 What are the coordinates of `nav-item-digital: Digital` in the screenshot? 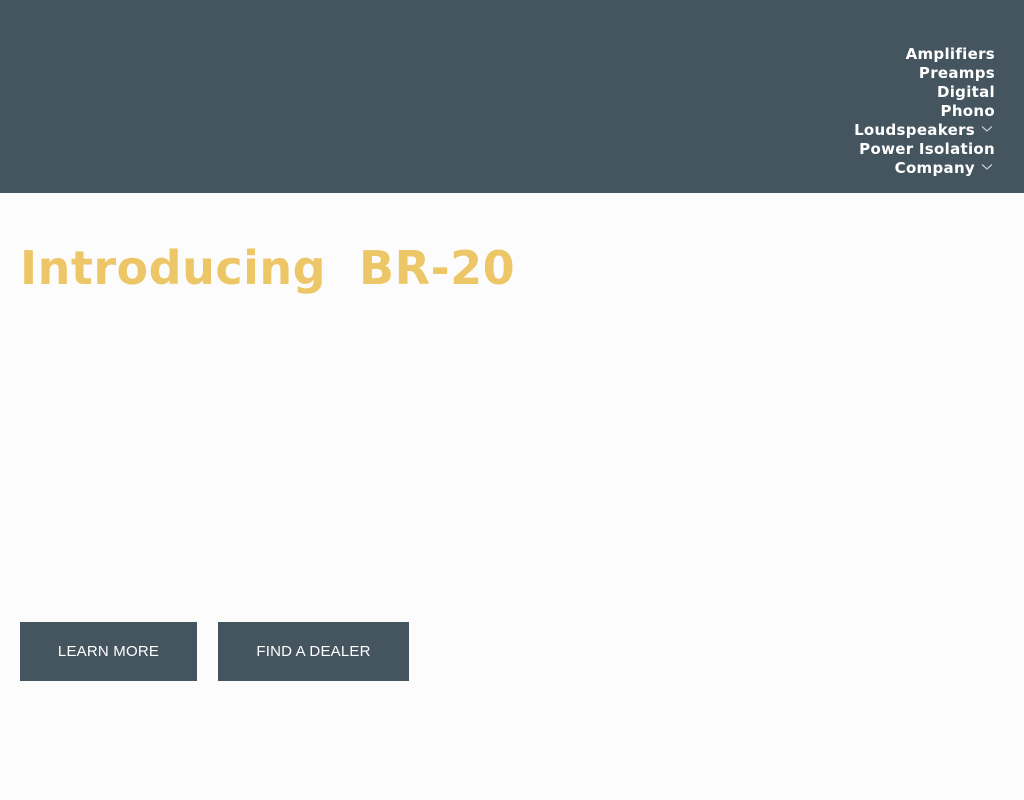 It's located at (966, 91).